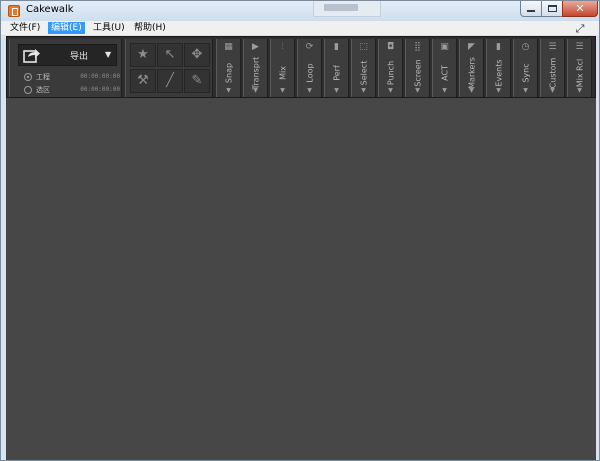 This screenshot has width=600, height=461. I want to click on background-window-fragment, so click(347, 9).